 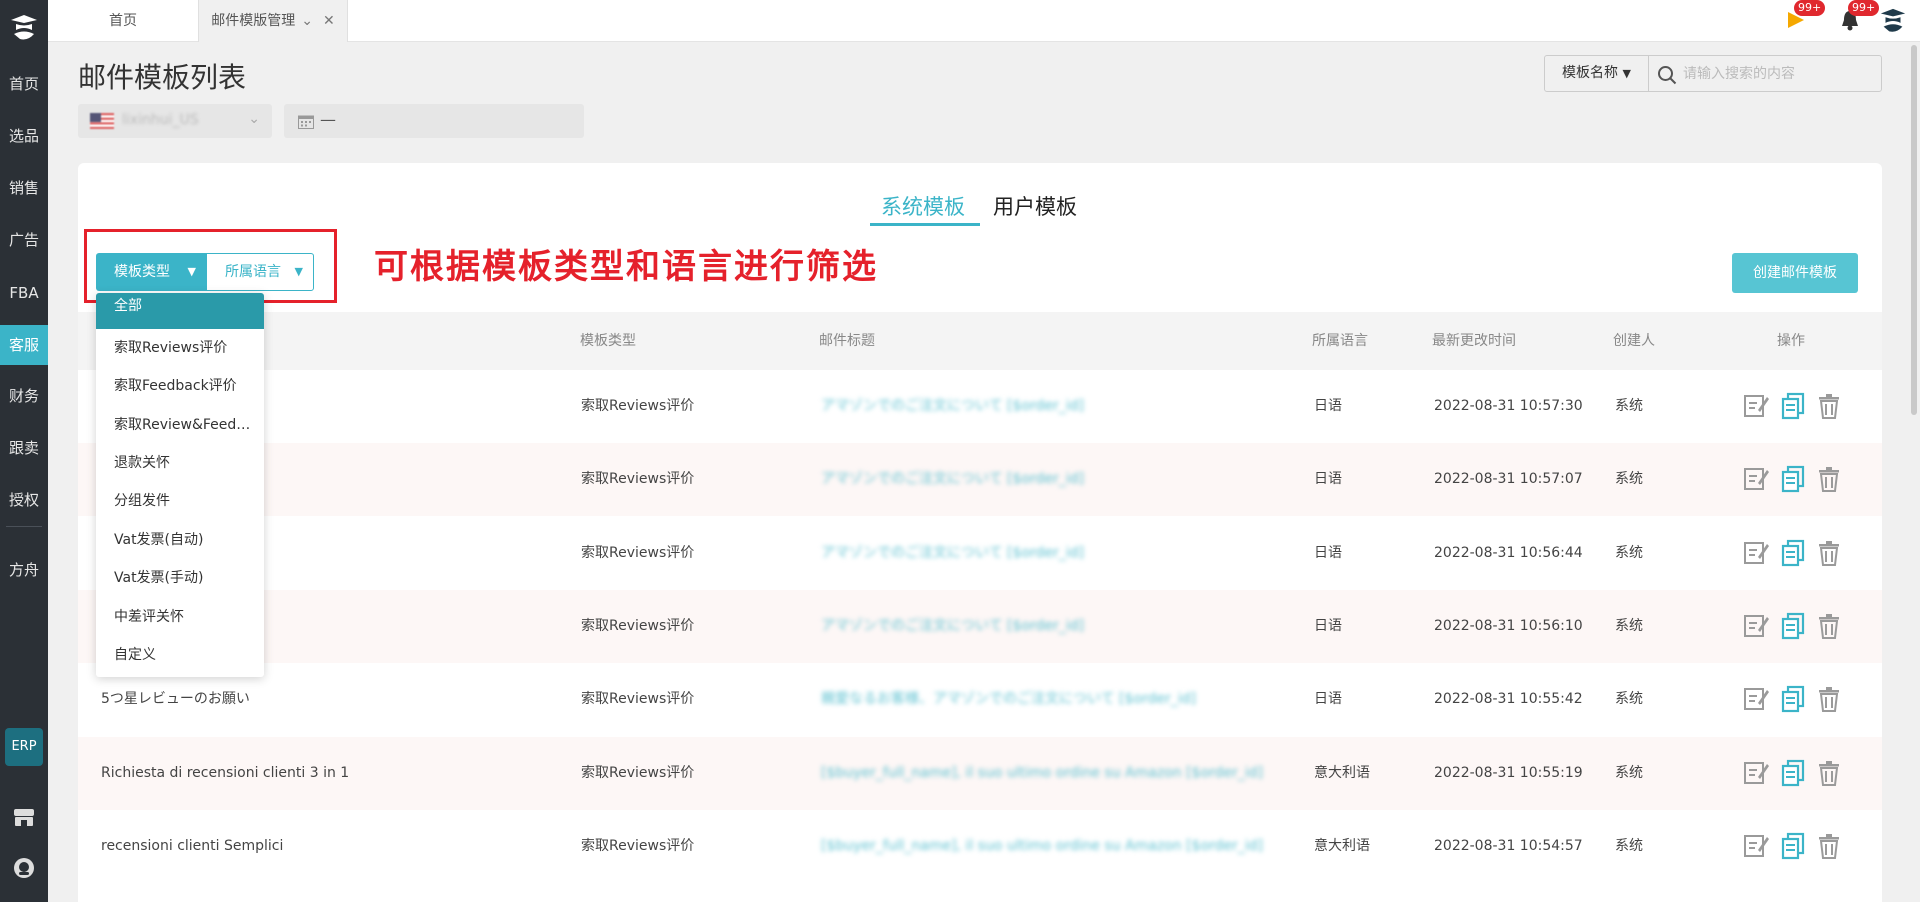 I want to click on sidebar-item-home: 首页, so click(x=24, y=84).